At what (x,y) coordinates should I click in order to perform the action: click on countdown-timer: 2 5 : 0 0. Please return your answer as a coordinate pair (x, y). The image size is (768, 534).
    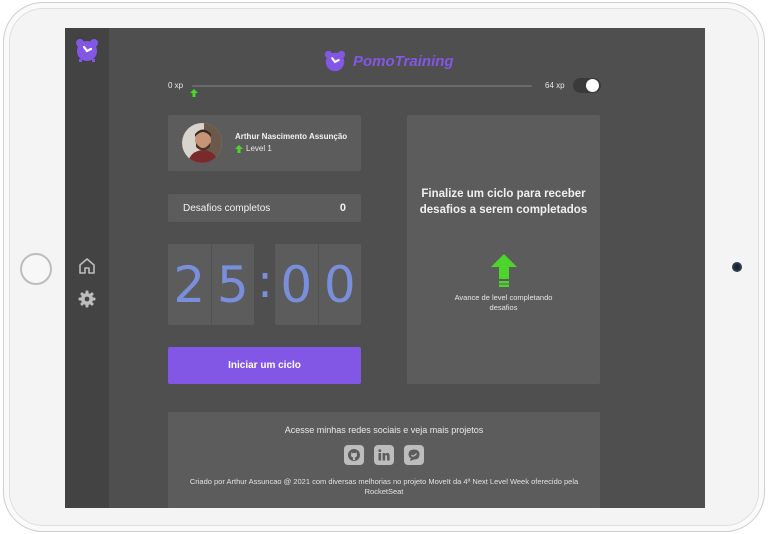
    Looking at the image, I should click on (264, 284).